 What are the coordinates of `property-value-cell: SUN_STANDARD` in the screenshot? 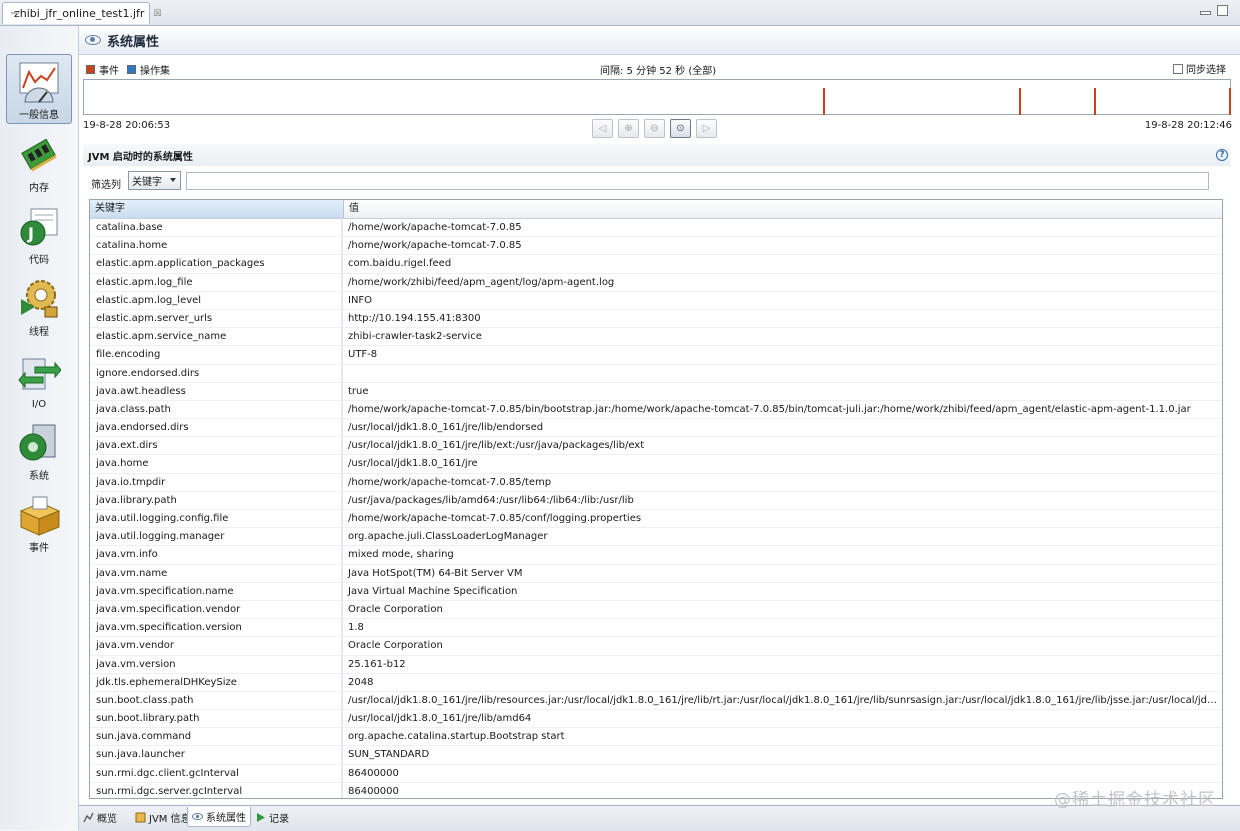 It's located at (389, 755).